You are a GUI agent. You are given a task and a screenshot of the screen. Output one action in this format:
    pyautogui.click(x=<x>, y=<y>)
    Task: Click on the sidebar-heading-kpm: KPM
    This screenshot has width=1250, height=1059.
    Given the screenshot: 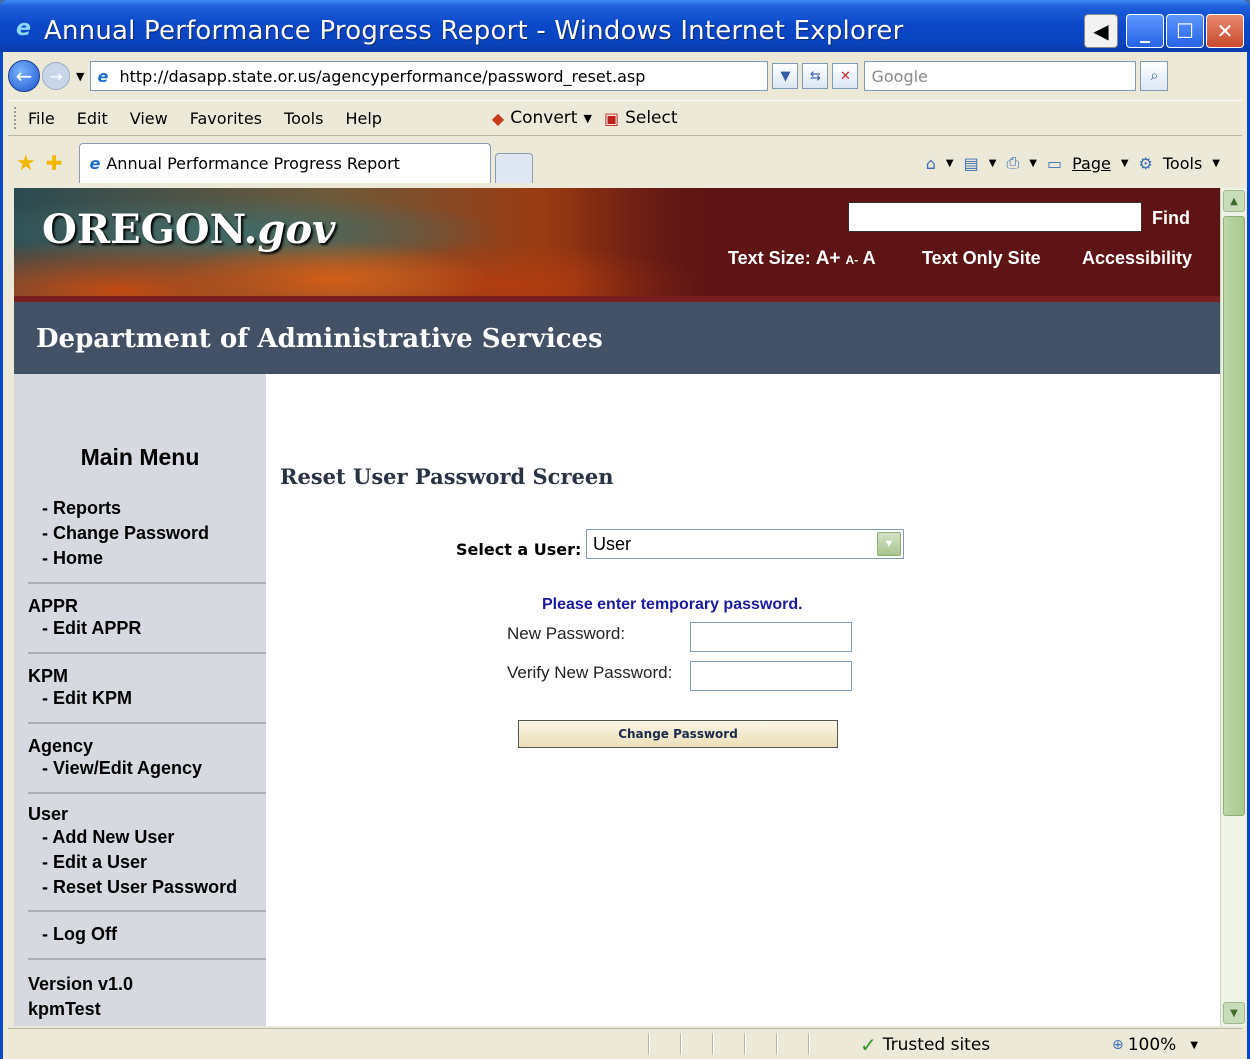 What is the action you would take?
    pyautogui.click(x=48, y=676)
    